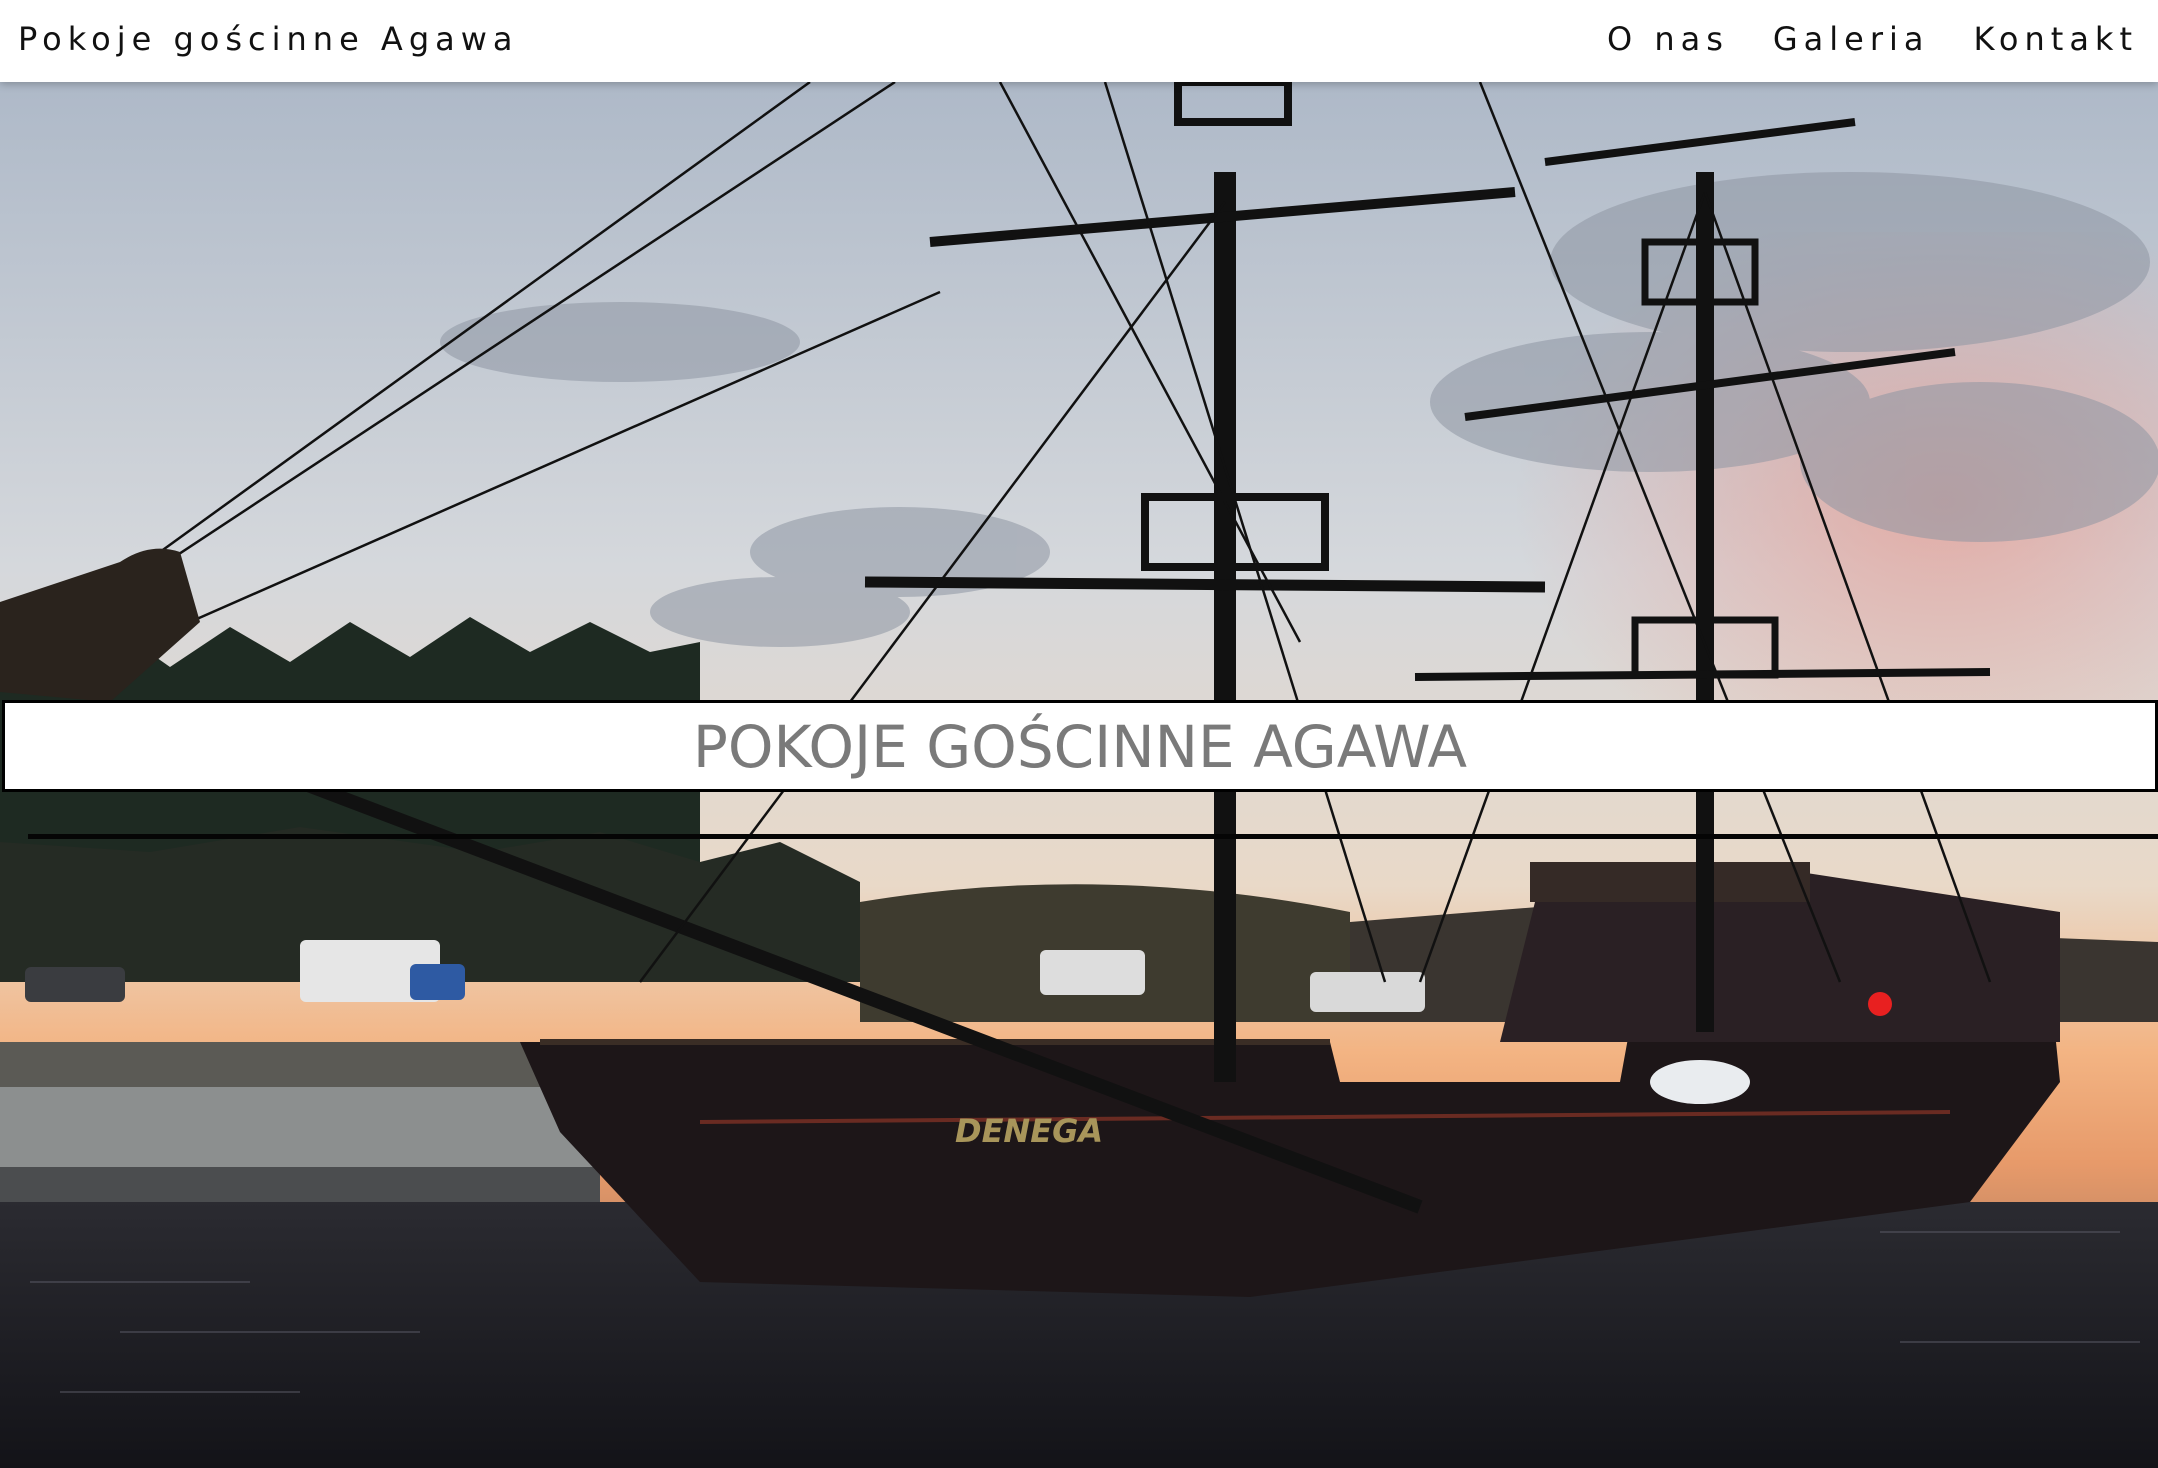  Describe the element at coordinates (1029, 1131) in the screenshot. I see `ship-name-label: DENEGA` at that location.